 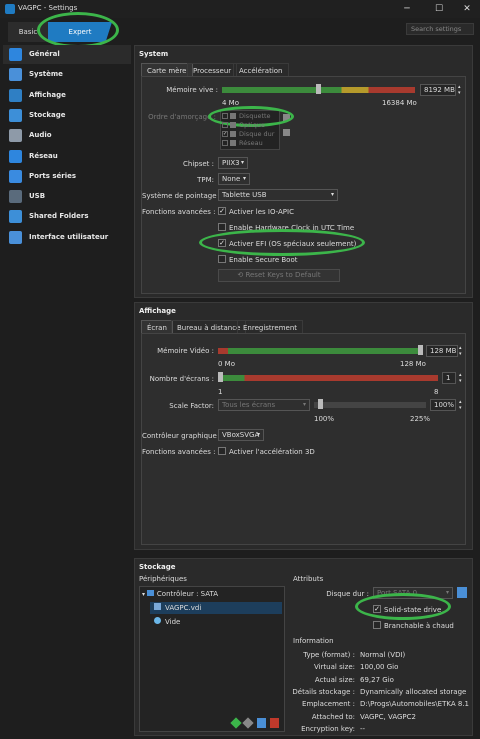 What do you see at coordinates (67, 54) in the screenshot?
I see `sidebar-item-1: Général` at bounding box center [67, 54].